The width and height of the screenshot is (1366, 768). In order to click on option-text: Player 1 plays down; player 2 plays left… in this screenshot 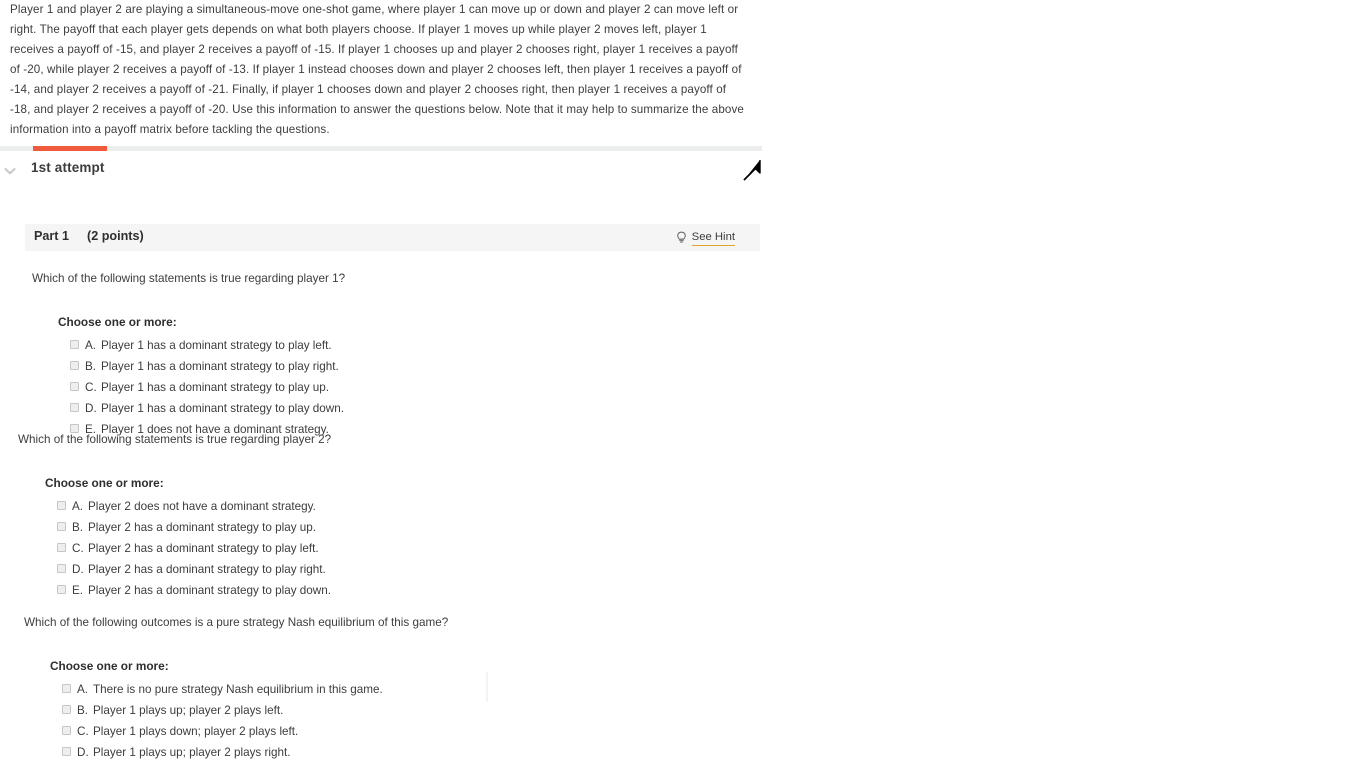, I will do `click(196, 731)`.